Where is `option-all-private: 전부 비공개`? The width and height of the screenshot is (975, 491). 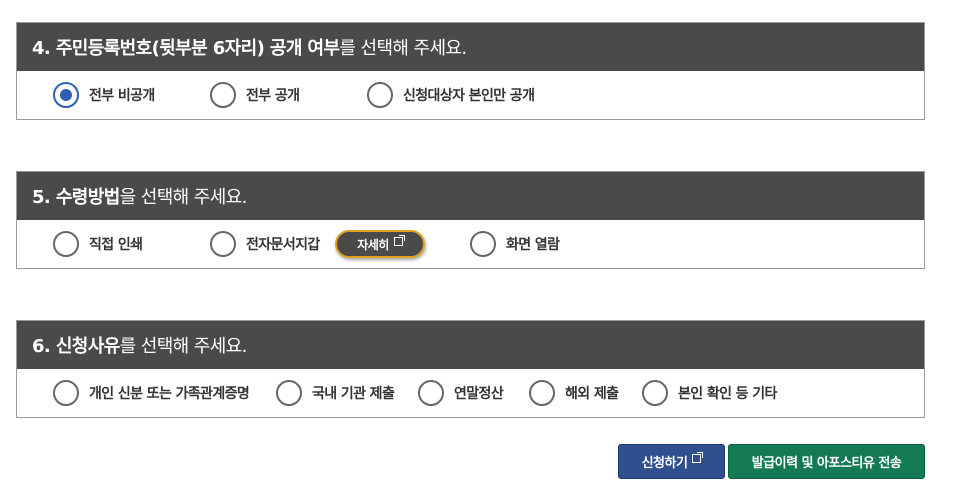 option-all-private: 전부 비공개 is located at coordinates (104, 95).